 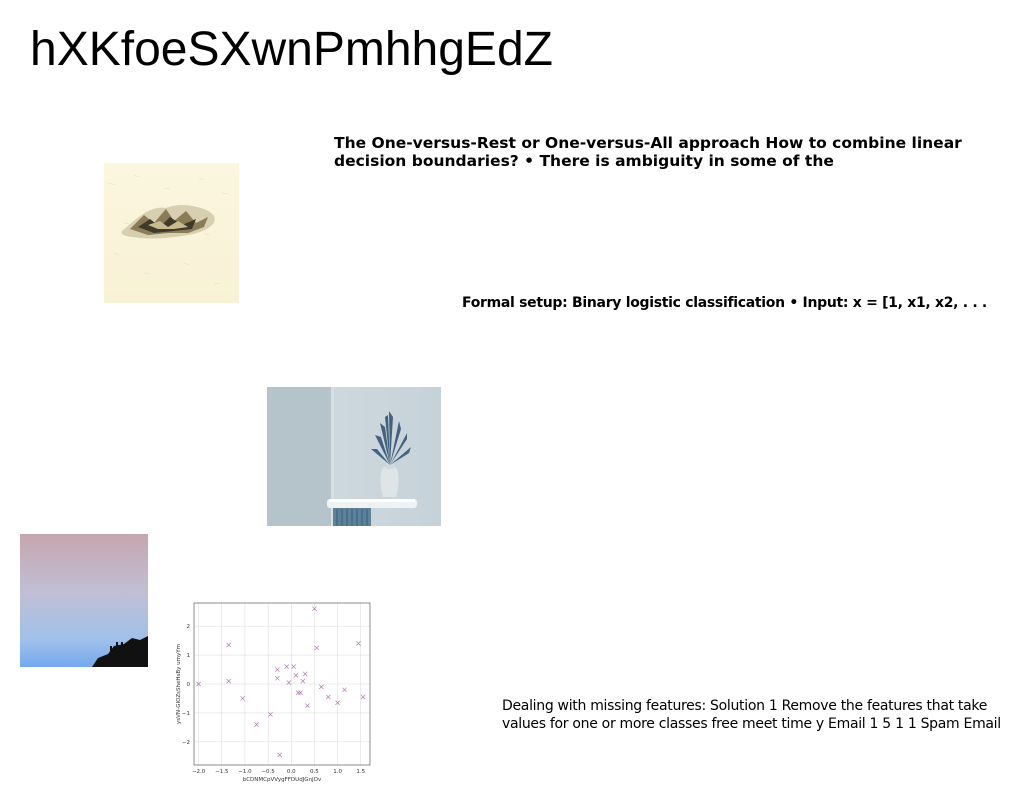 What do you see at coordinates (199, 772) in the screenshot?
I see `x-tick-label: −2.0` at bounding box center [199, 772].